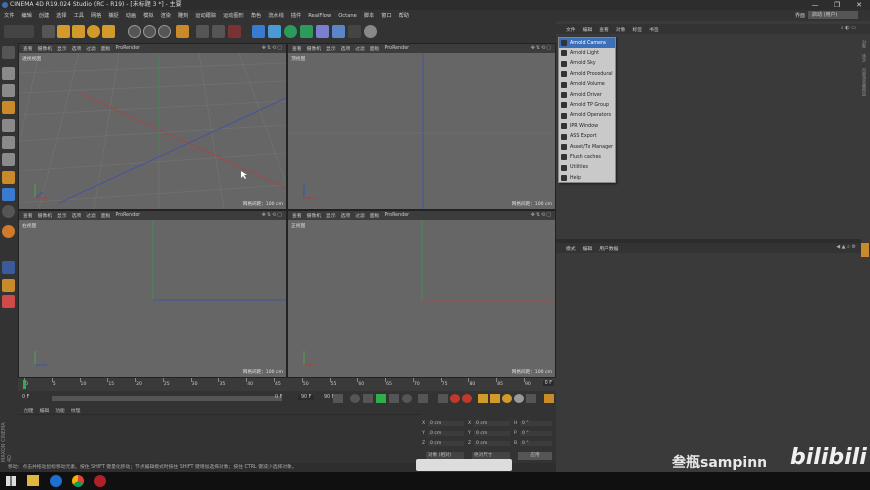  What do you see at coordinates (404, 15) in the screenshot?
I see `menu-help: 帮助` at bounding box center [404, 15].